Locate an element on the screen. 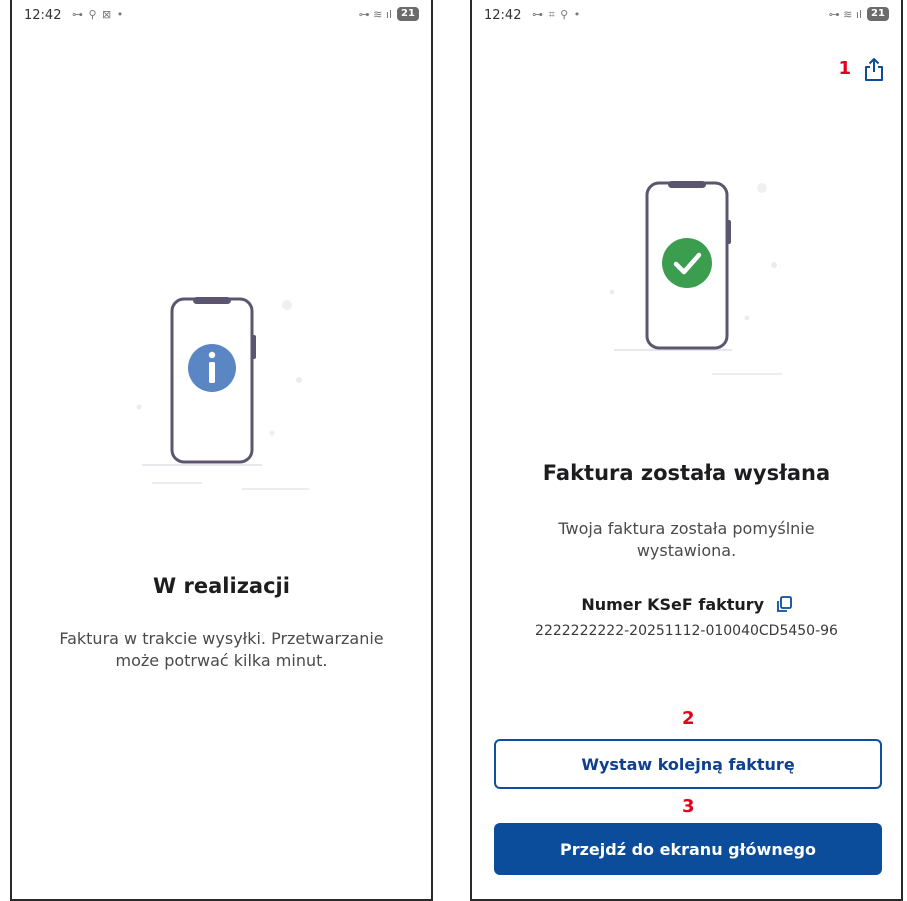 The width and height of the screenshot is (907, 901). phone-success-illustration is located at coordinates (695, 278).